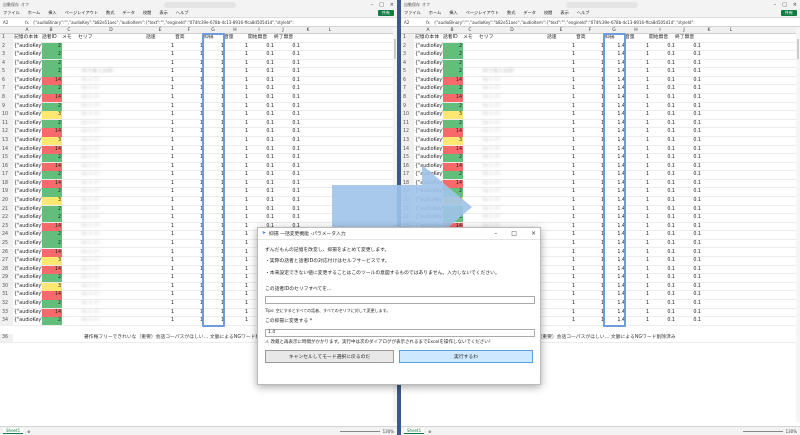 This screenshot has width=800, height=435. What do you see at coordinates (6, 141) in the screenshot?
I see `row-number: 13` at bounding box center [6, 141].